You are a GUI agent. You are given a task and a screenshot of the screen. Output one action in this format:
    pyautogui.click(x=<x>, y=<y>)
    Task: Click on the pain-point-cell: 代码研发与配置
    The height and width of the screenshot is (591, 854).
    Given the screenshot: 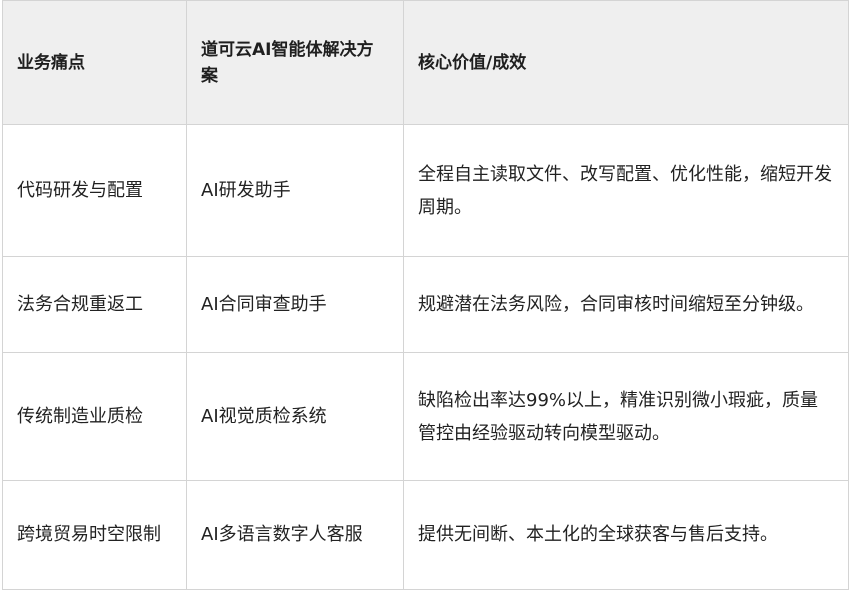 What is the action you would take?
    pyautogui.click(x=94, y=190)
    